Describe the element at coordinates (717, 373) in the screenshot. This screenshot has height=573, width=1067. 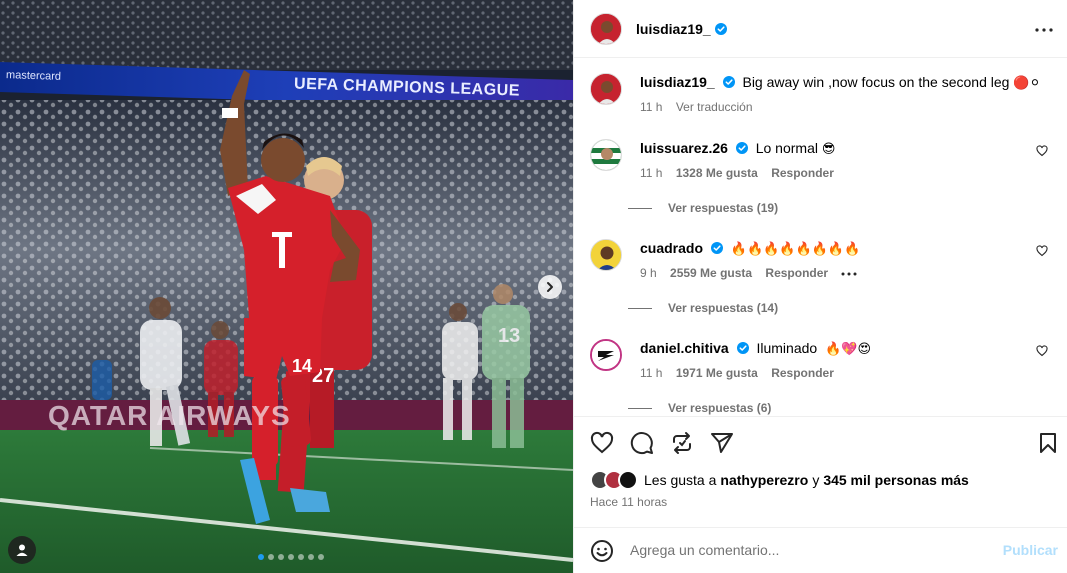
I see `comment-likes: 1971 Me gusta` at that location.